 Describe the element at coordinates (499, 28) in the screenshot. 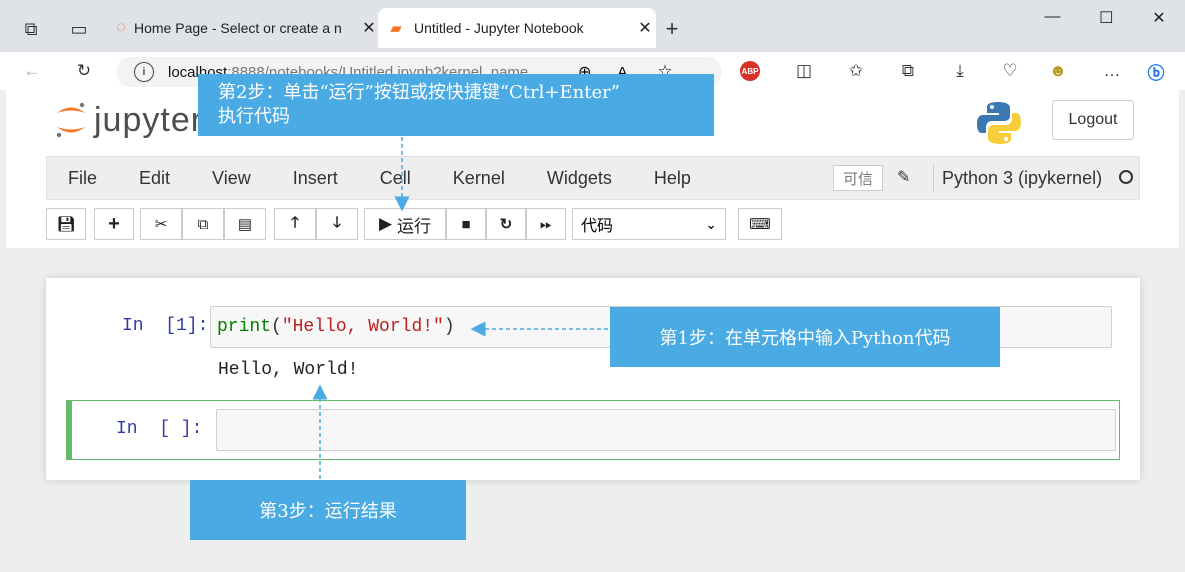

I see `tab-title: Untitled - Jupyter Notebook` at that location.